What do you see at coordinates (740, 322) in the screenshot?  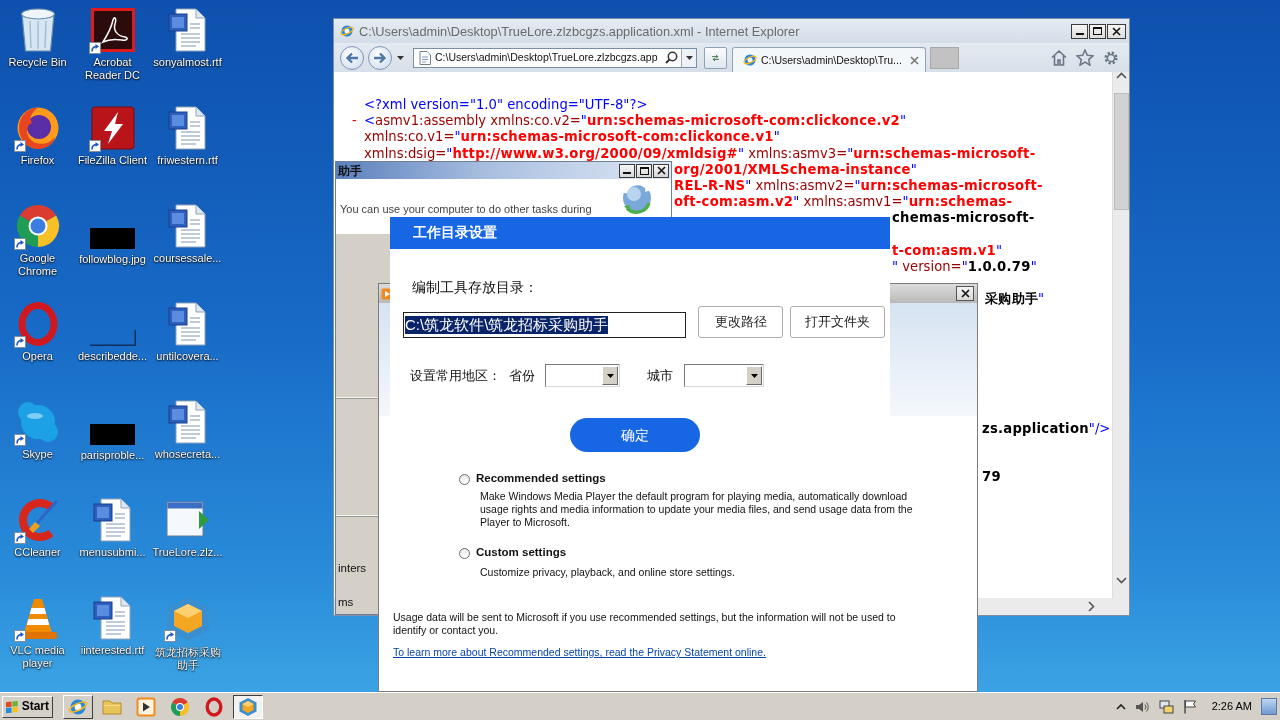 I see `change-path-button: 更改路径` at bounding box center [740, 322].